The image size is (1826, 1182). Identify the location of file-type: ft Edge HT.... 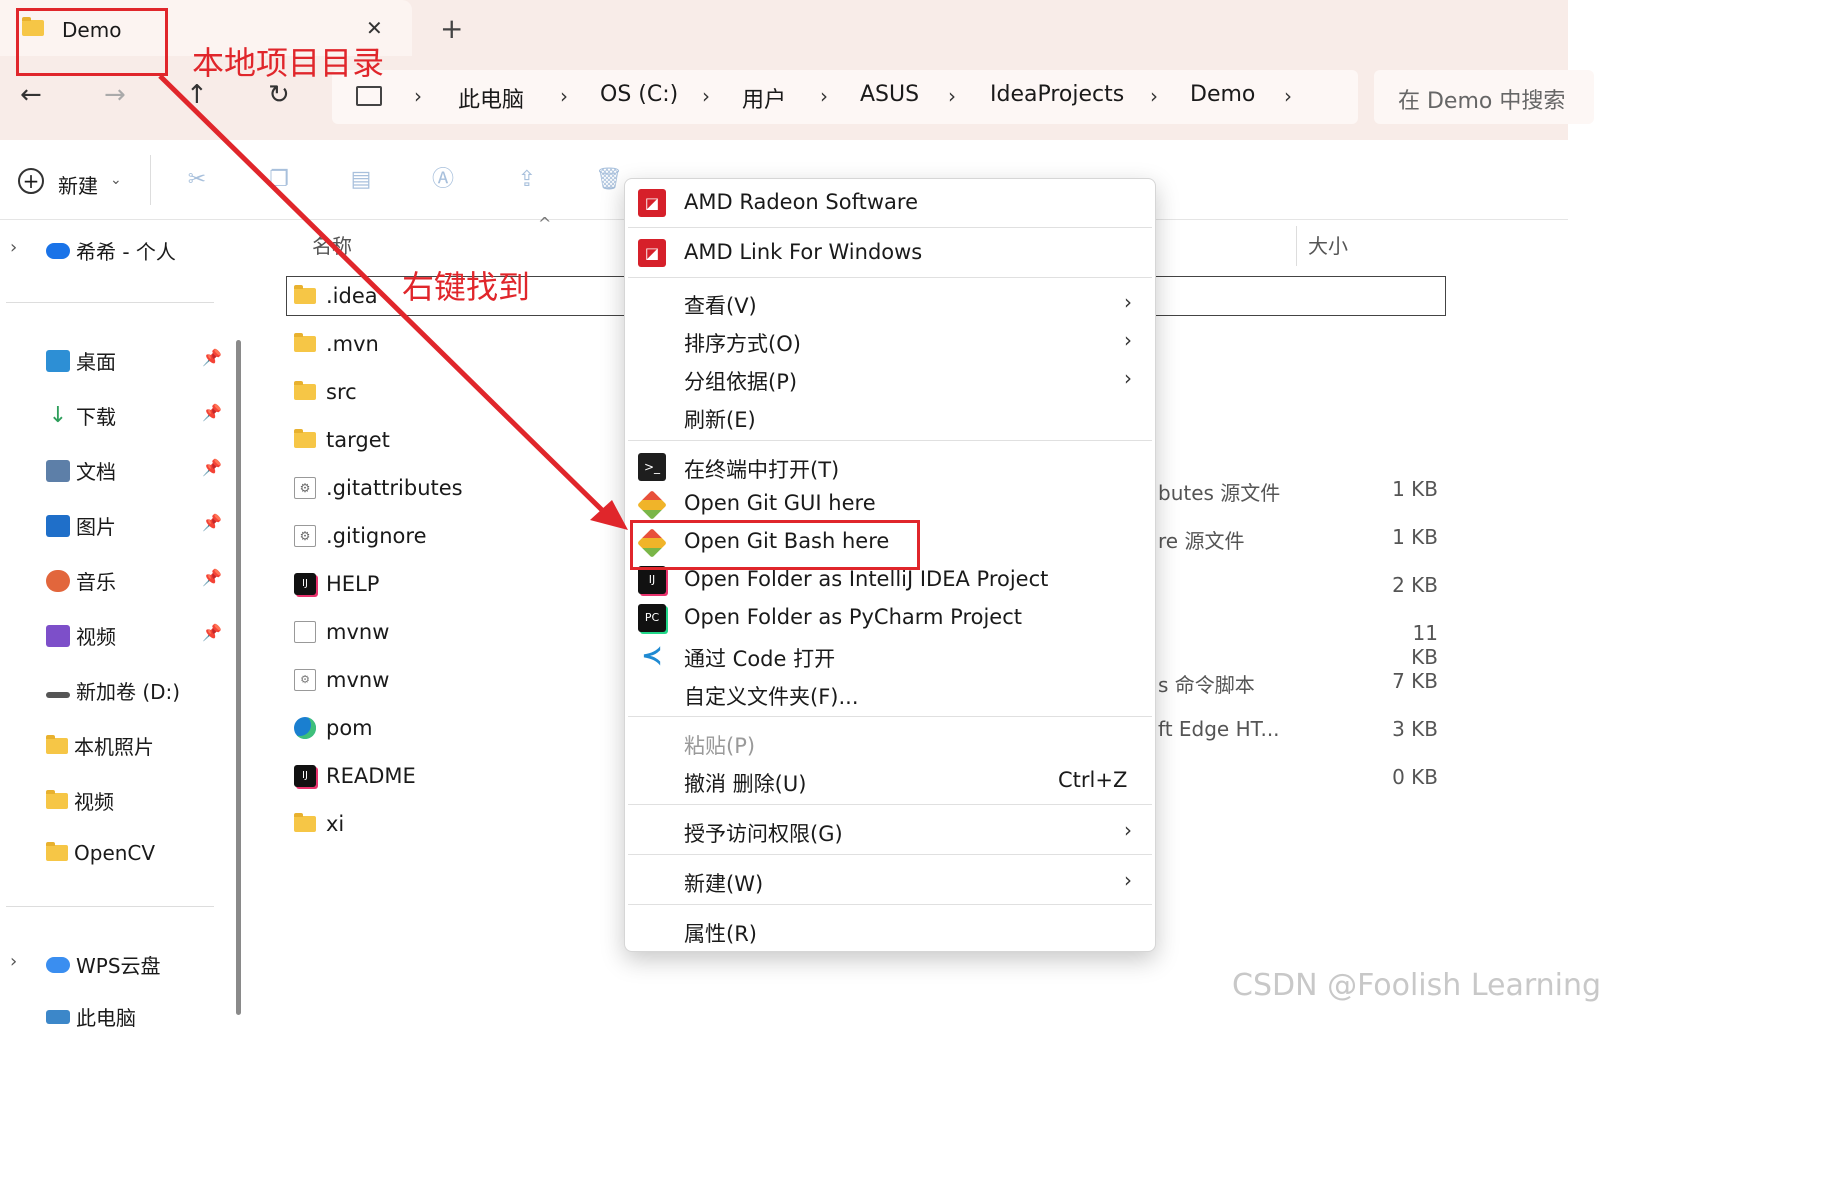
(1219, 729).